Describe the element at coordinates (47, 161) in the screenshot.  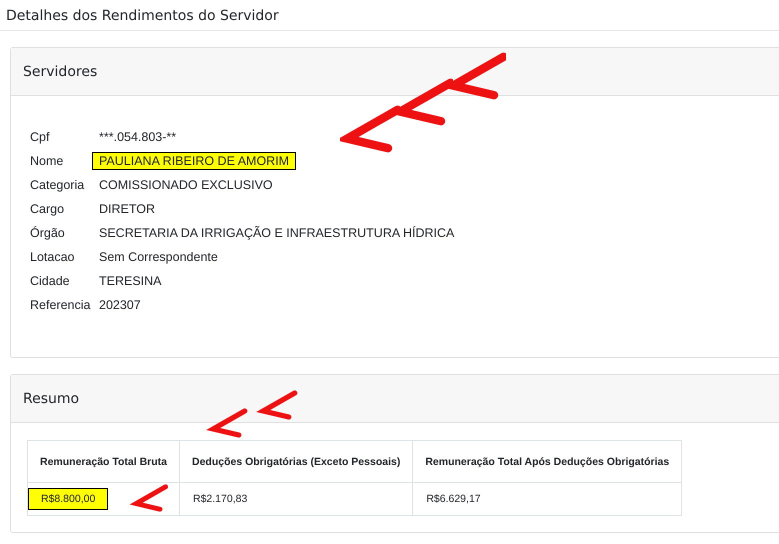
I see `field-label: Nome` at that location.